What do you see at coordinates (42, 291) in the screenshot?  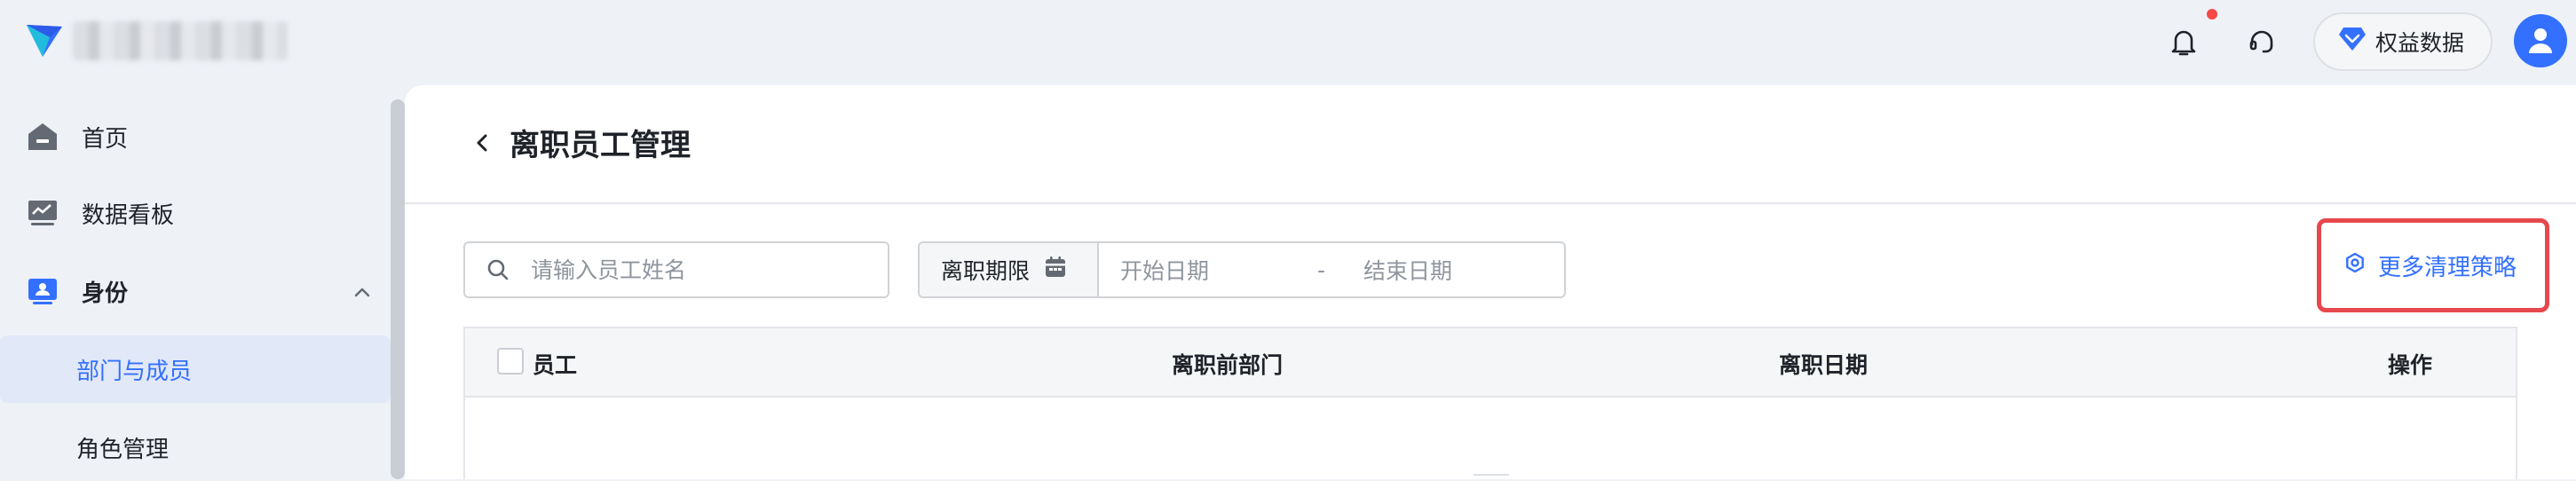 I see `id-card-icon` at bounding box center [42, 291].